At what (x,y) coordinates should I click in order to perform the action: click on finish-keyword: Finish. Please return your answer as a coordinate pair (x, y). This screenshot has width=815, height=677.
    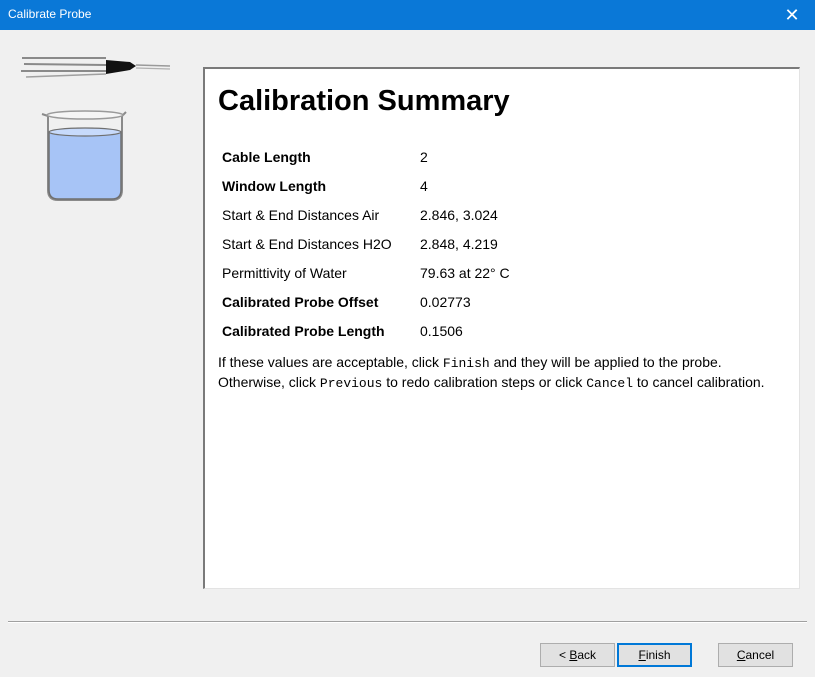
    Looking at the image, I should click on (466, 363).